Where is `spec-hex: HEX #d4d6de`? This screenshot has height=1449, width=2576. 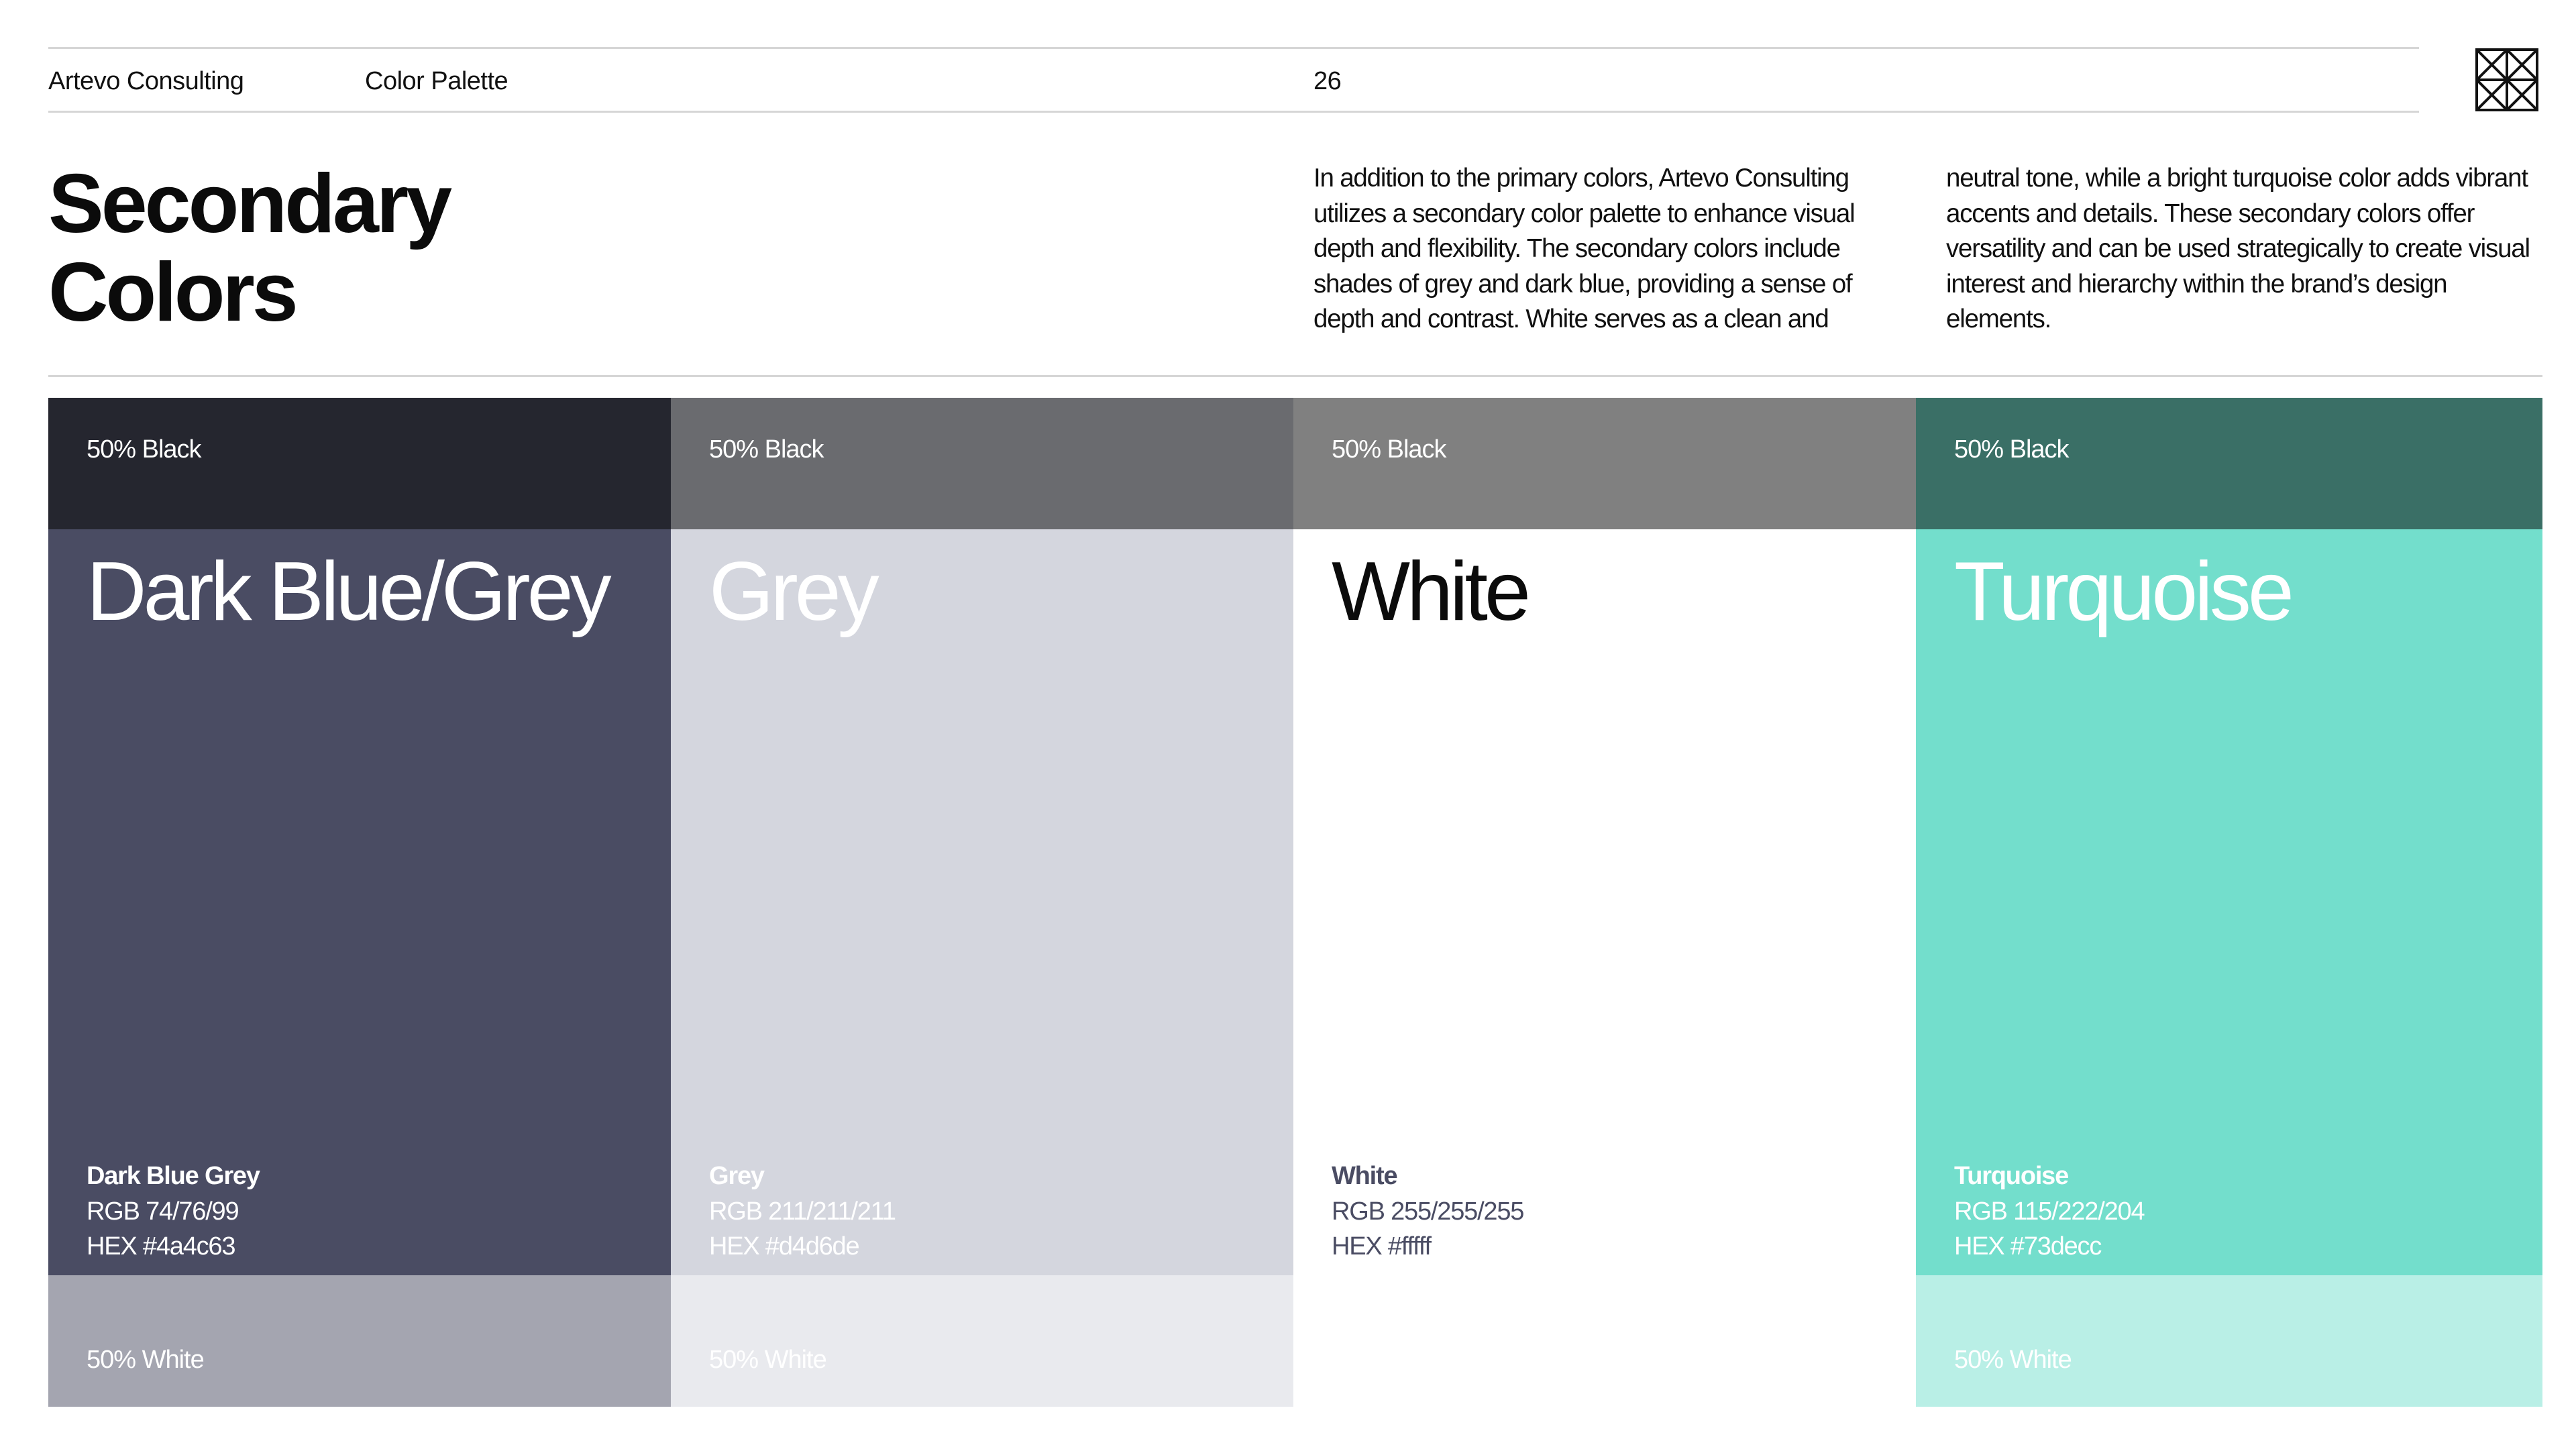 spec-hex: HEX #d4d6de is located at coordinates (784, 1246).